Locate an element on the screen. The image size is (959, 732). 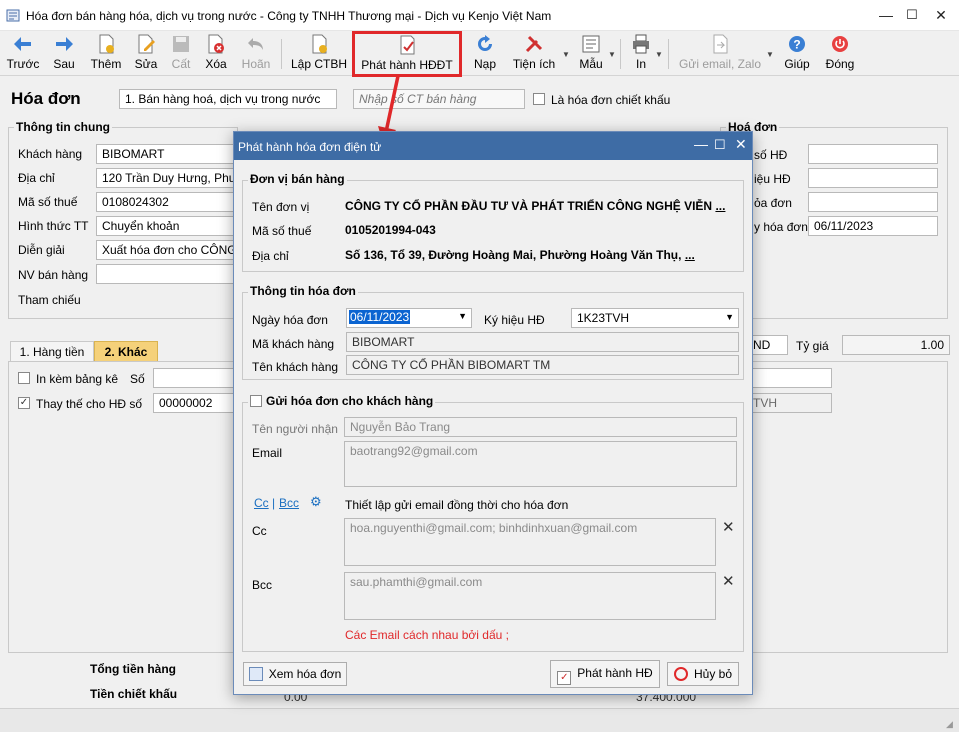
edit-button: Sửa is located at coordinates (146, 53).